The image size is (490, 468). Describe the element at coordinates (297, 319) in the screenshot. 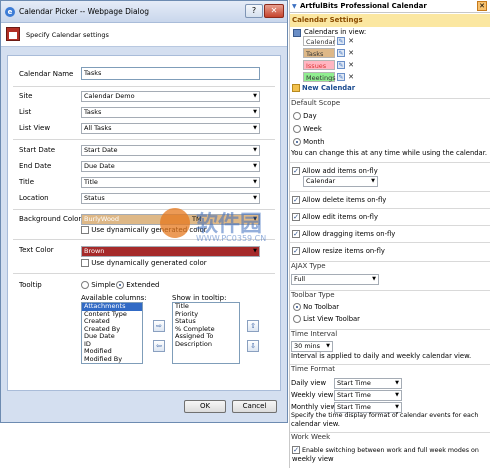

I see `toolbar-list-radio` at that location.